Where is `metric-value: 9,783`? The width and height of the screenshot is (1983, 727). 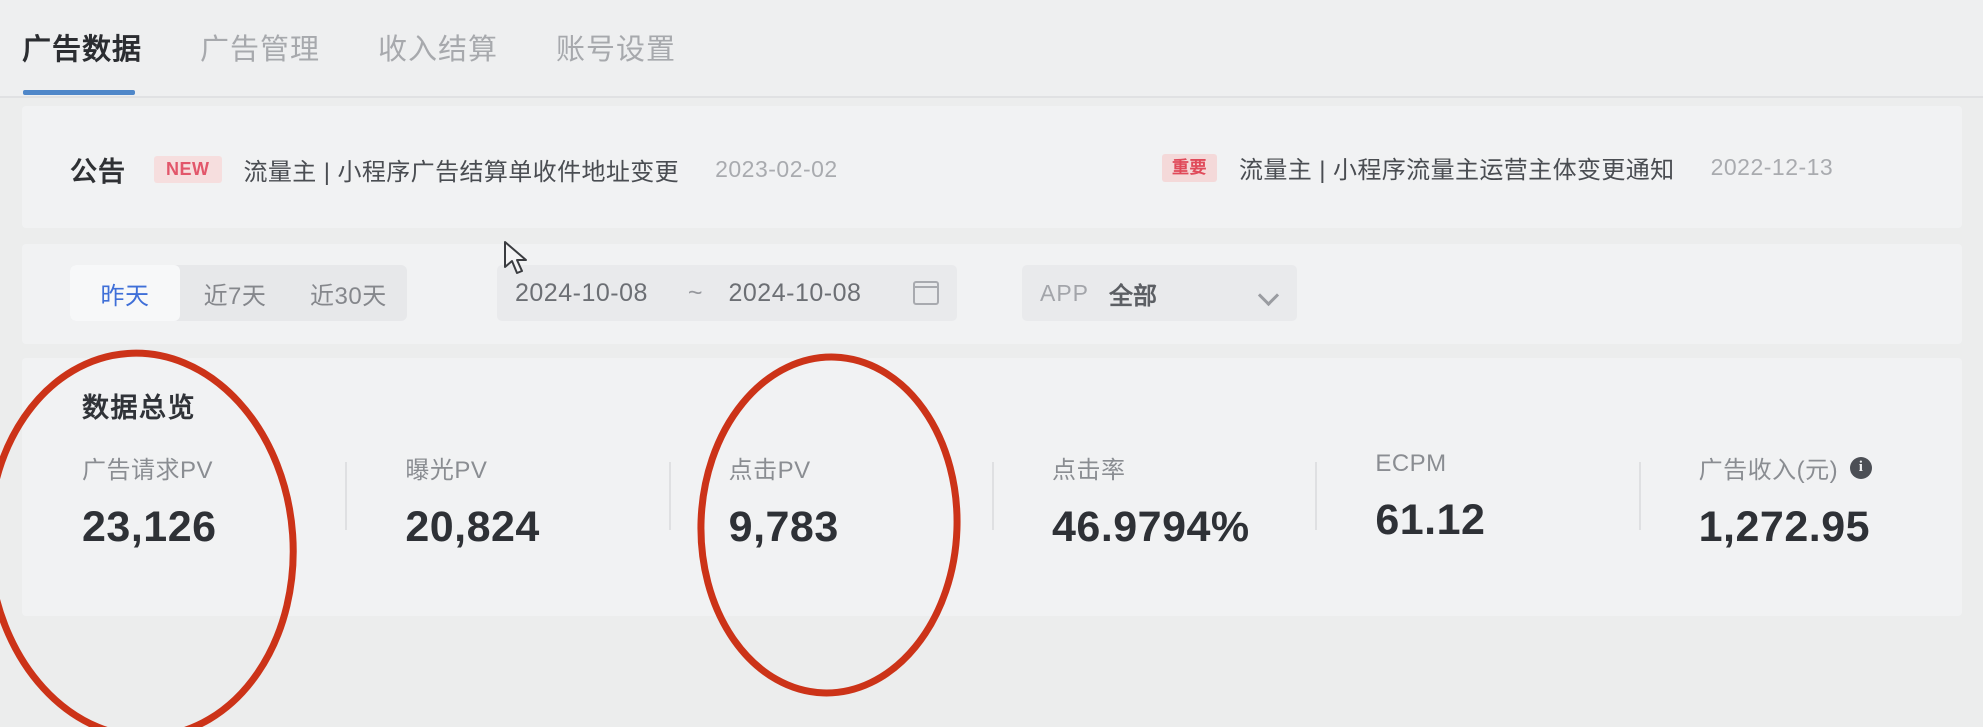
metric-value: 9,783 is located at coordinates (783, 527).